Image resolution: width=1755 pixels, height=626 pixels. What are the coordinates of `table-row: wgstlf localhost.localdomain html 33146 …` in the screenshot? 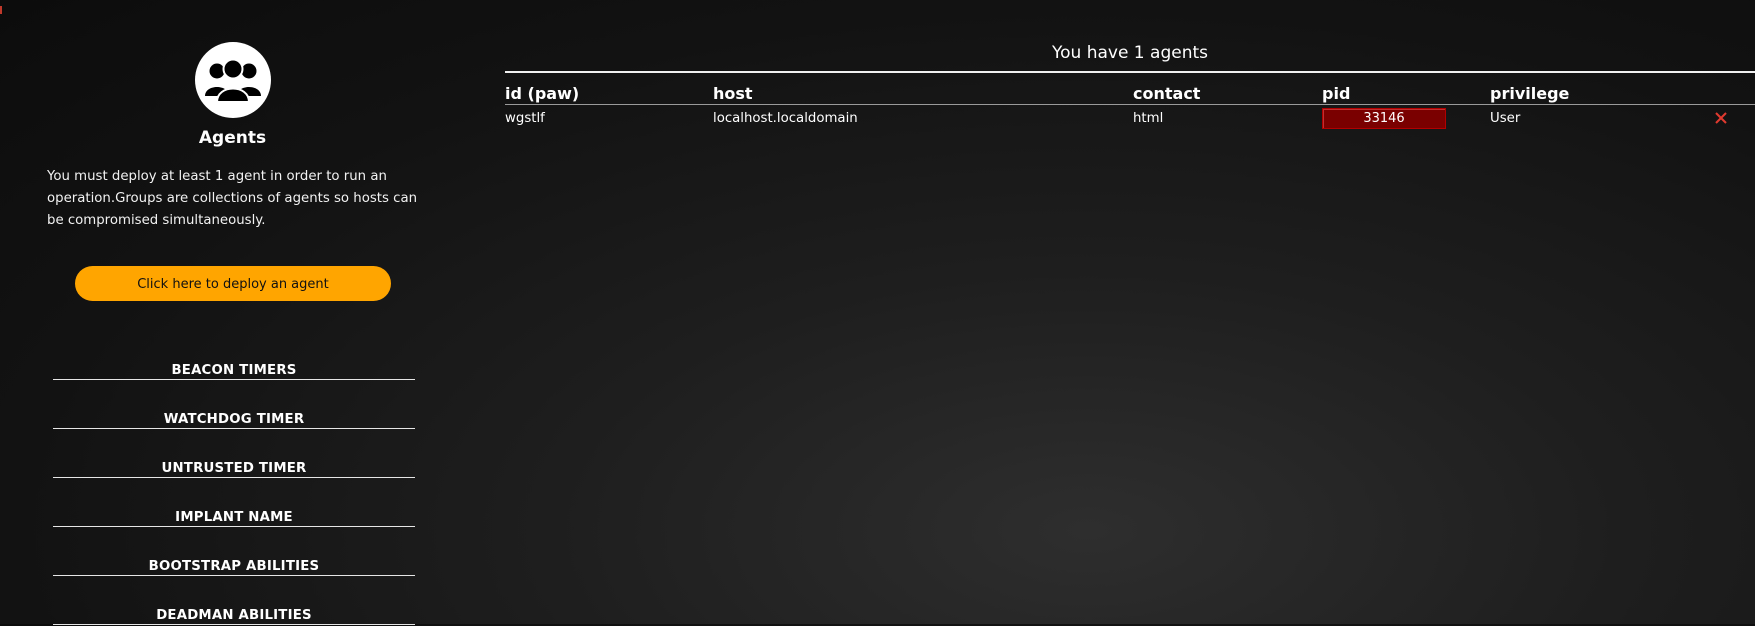 It's located at (1130, 119).